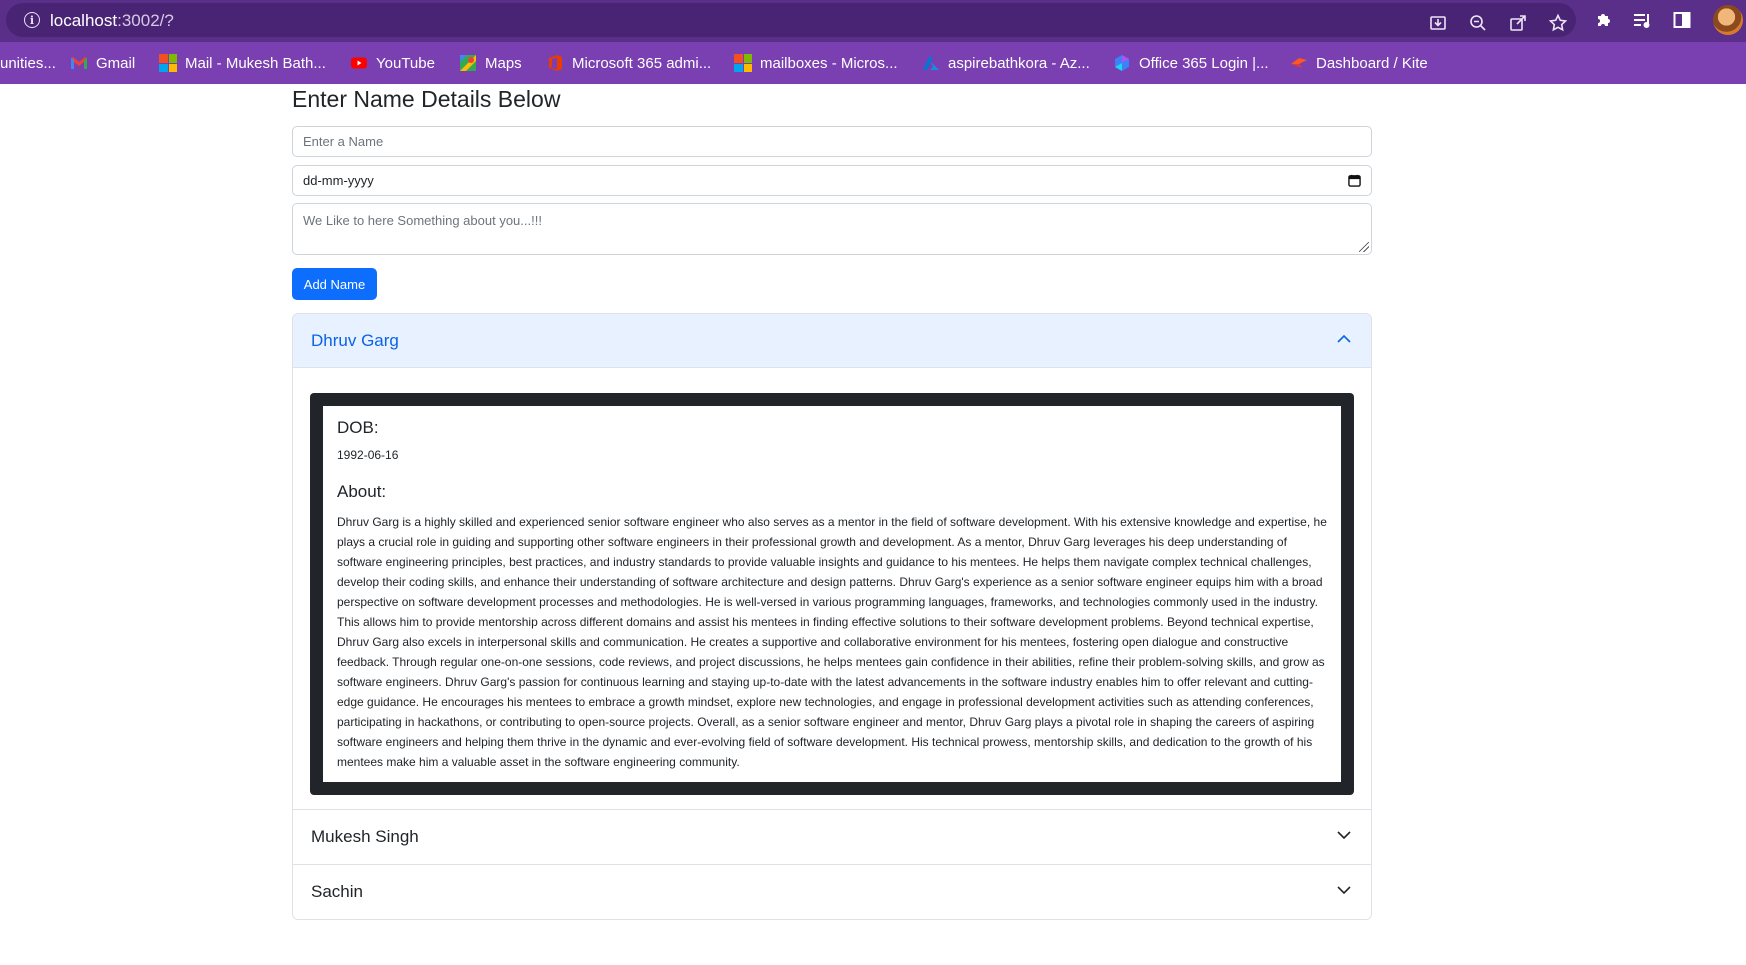 The image size is (1746, 965). What do you see at coordinates (116, 63) in the screenshot?
I see `bookmark-label: Gmail` at bounding box center [116, 63].